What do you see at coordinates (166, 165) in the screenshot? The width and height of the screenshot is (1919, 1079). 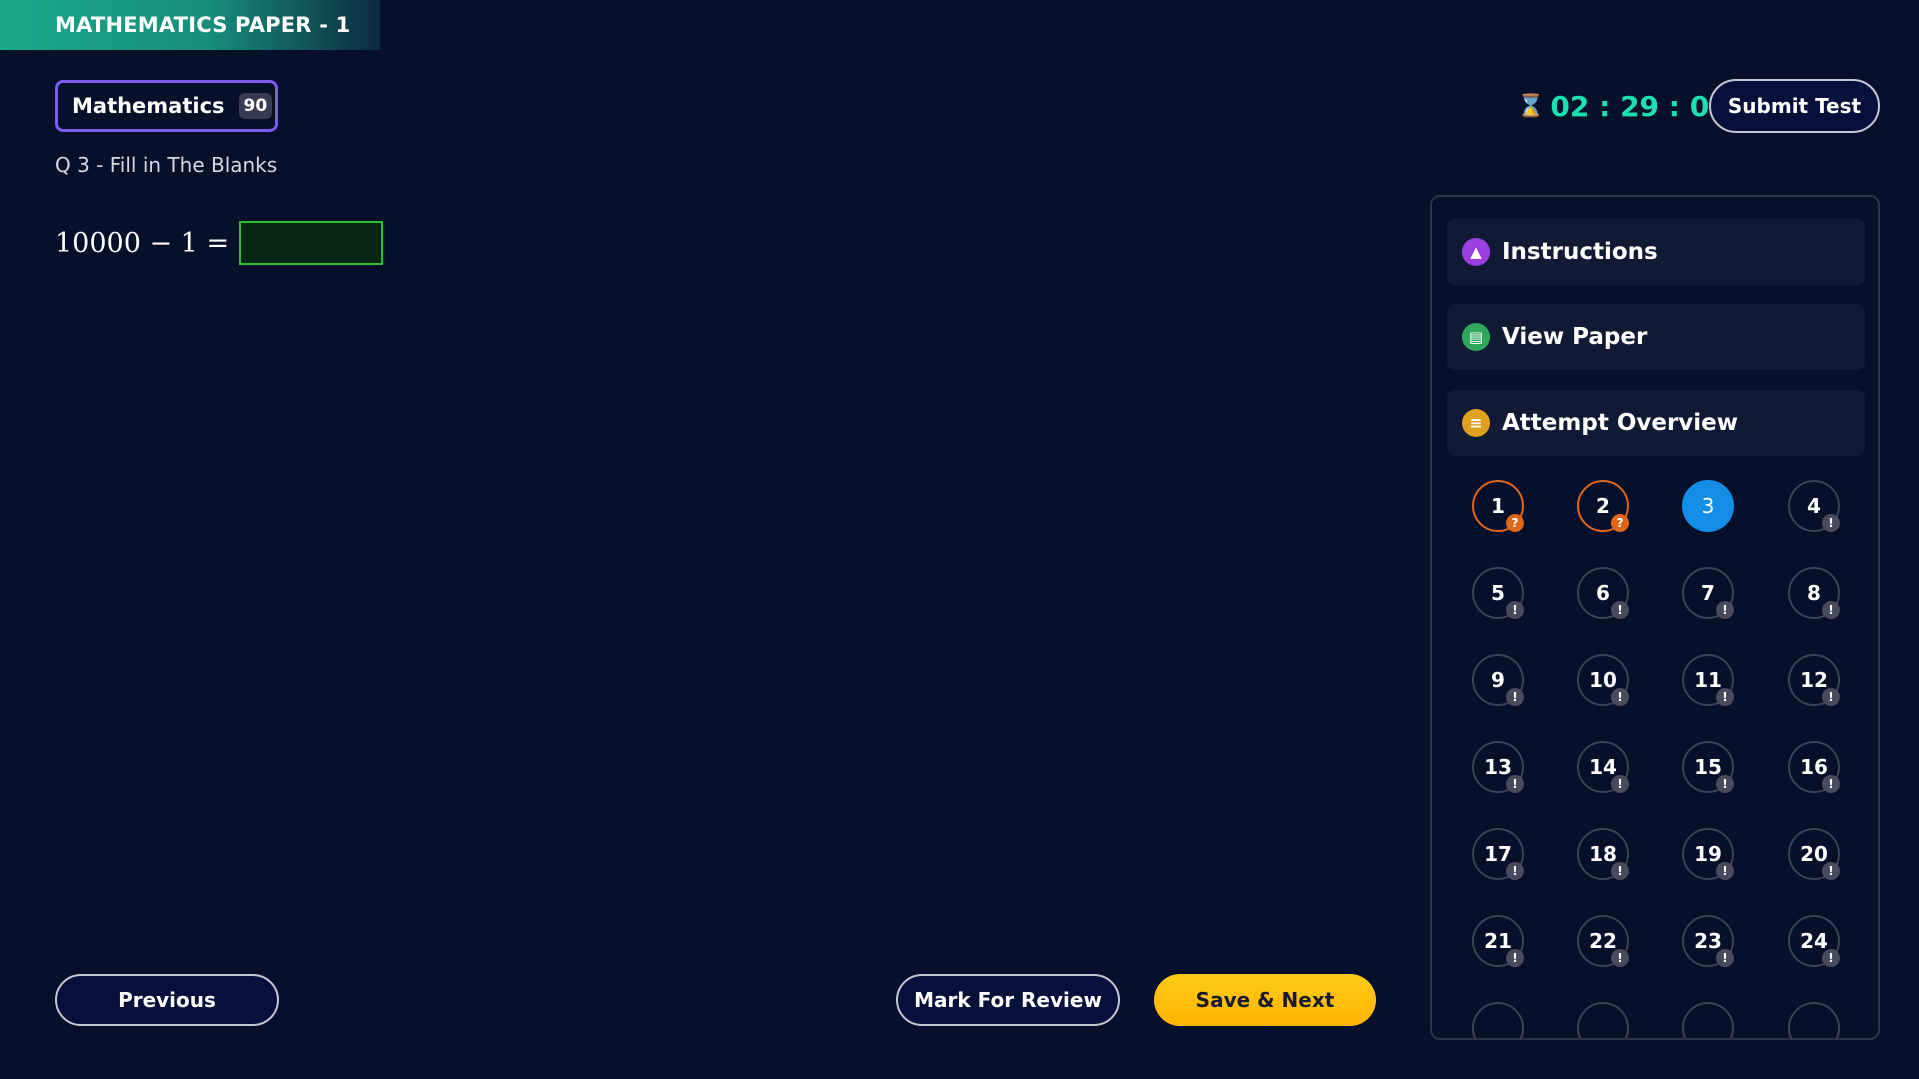 I see `question-label: Q 3 - Fill in The Blanks` at bounding box center [166, 165].